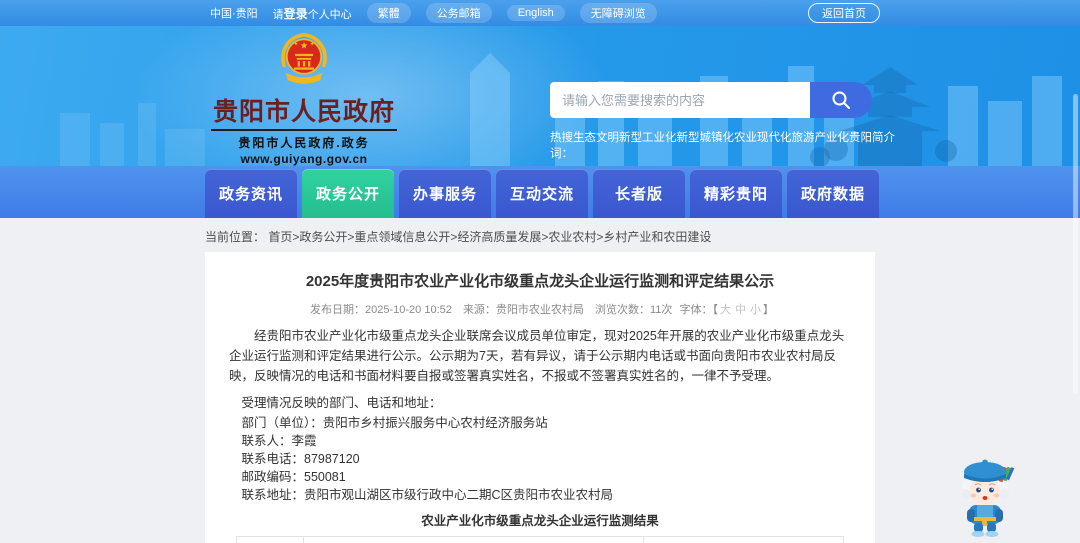 Image resolution: width=1080 pixels, height=543 pixels. What do you see at coordinates (740, 310) in the screenshot?
I see `font-size-medium-button: 中` at bounding box center [740, 310].